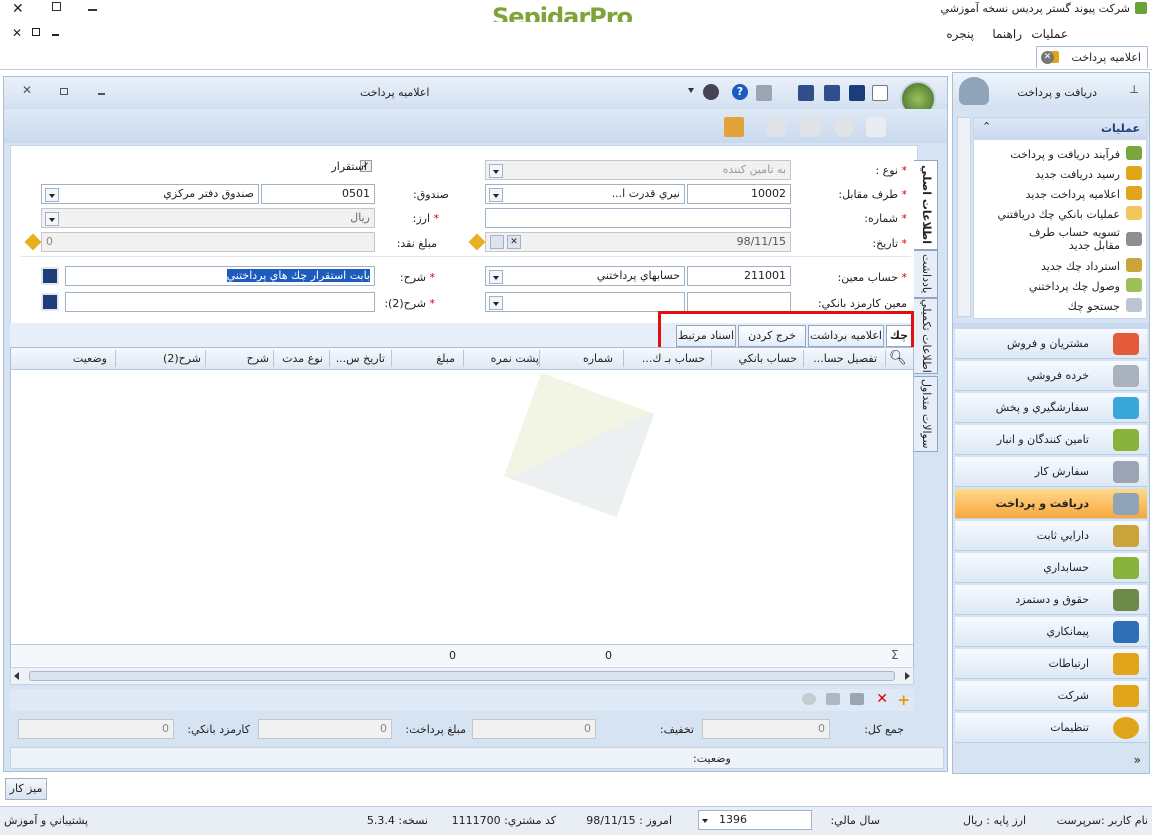 This screenshot has height=835, width=1152. Describe the element at coordinates (903, 700) in the screenshot. I see `add-row-icon: +` at that location.